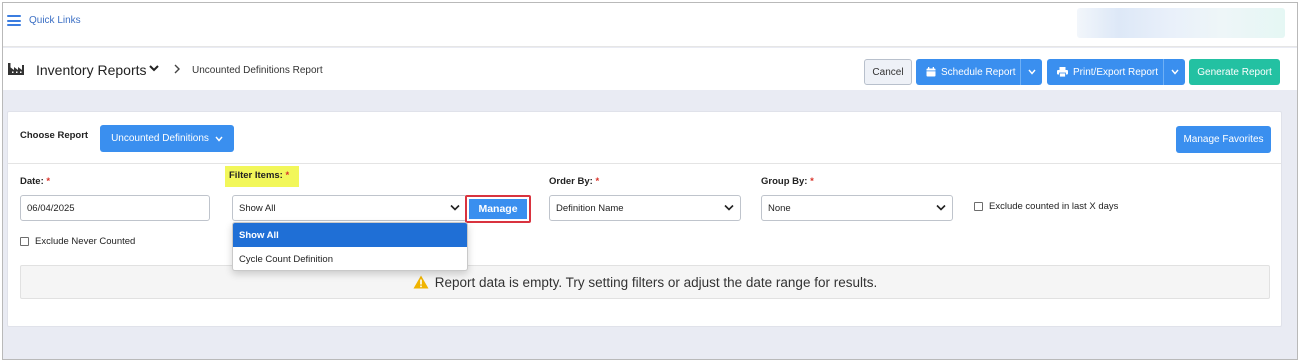 The width and height of the screenshot is (1302, 363). What do you see at coordinates (645, 208) in the screenshot?
I see `order-by-select: Definition Name` at bounding box center [645, 208].